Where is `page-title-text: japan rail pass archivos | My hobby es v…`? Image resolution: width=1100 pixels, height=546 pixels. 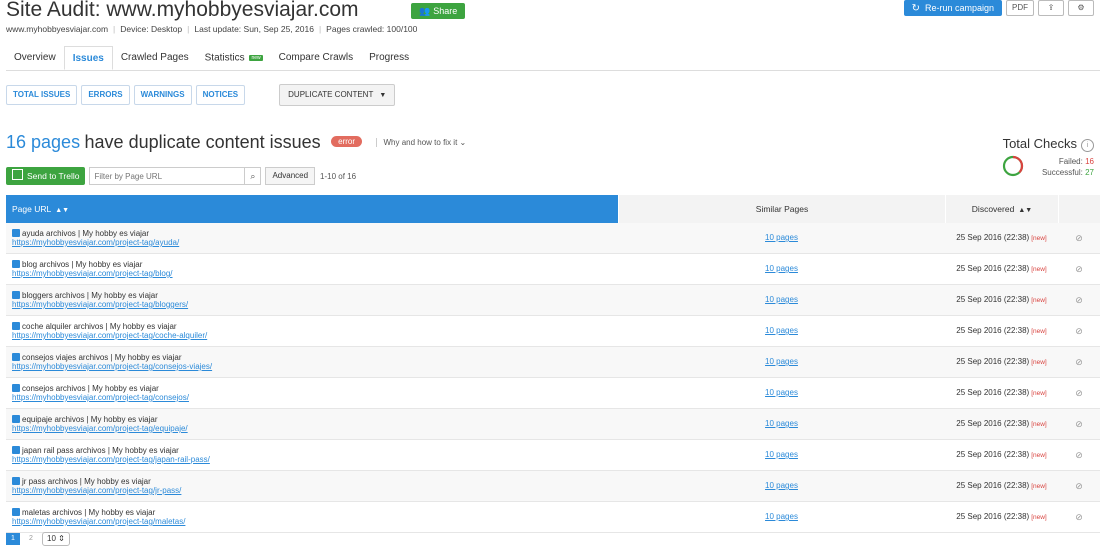
page-title-text: japan rail pass archivos | My hobby es v… is located at coordinates (100, 450).